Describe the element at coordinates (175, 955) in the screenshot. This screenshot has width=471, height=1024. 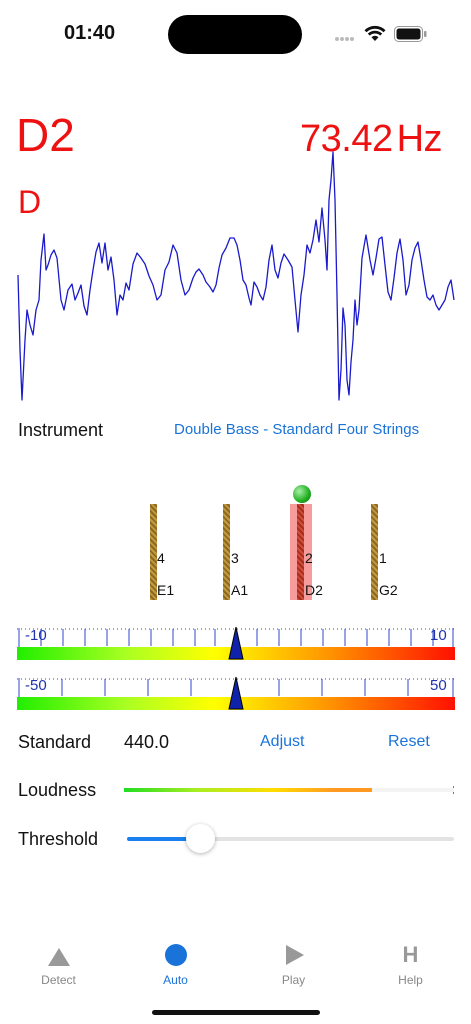
I see `circle-icon` at that location.